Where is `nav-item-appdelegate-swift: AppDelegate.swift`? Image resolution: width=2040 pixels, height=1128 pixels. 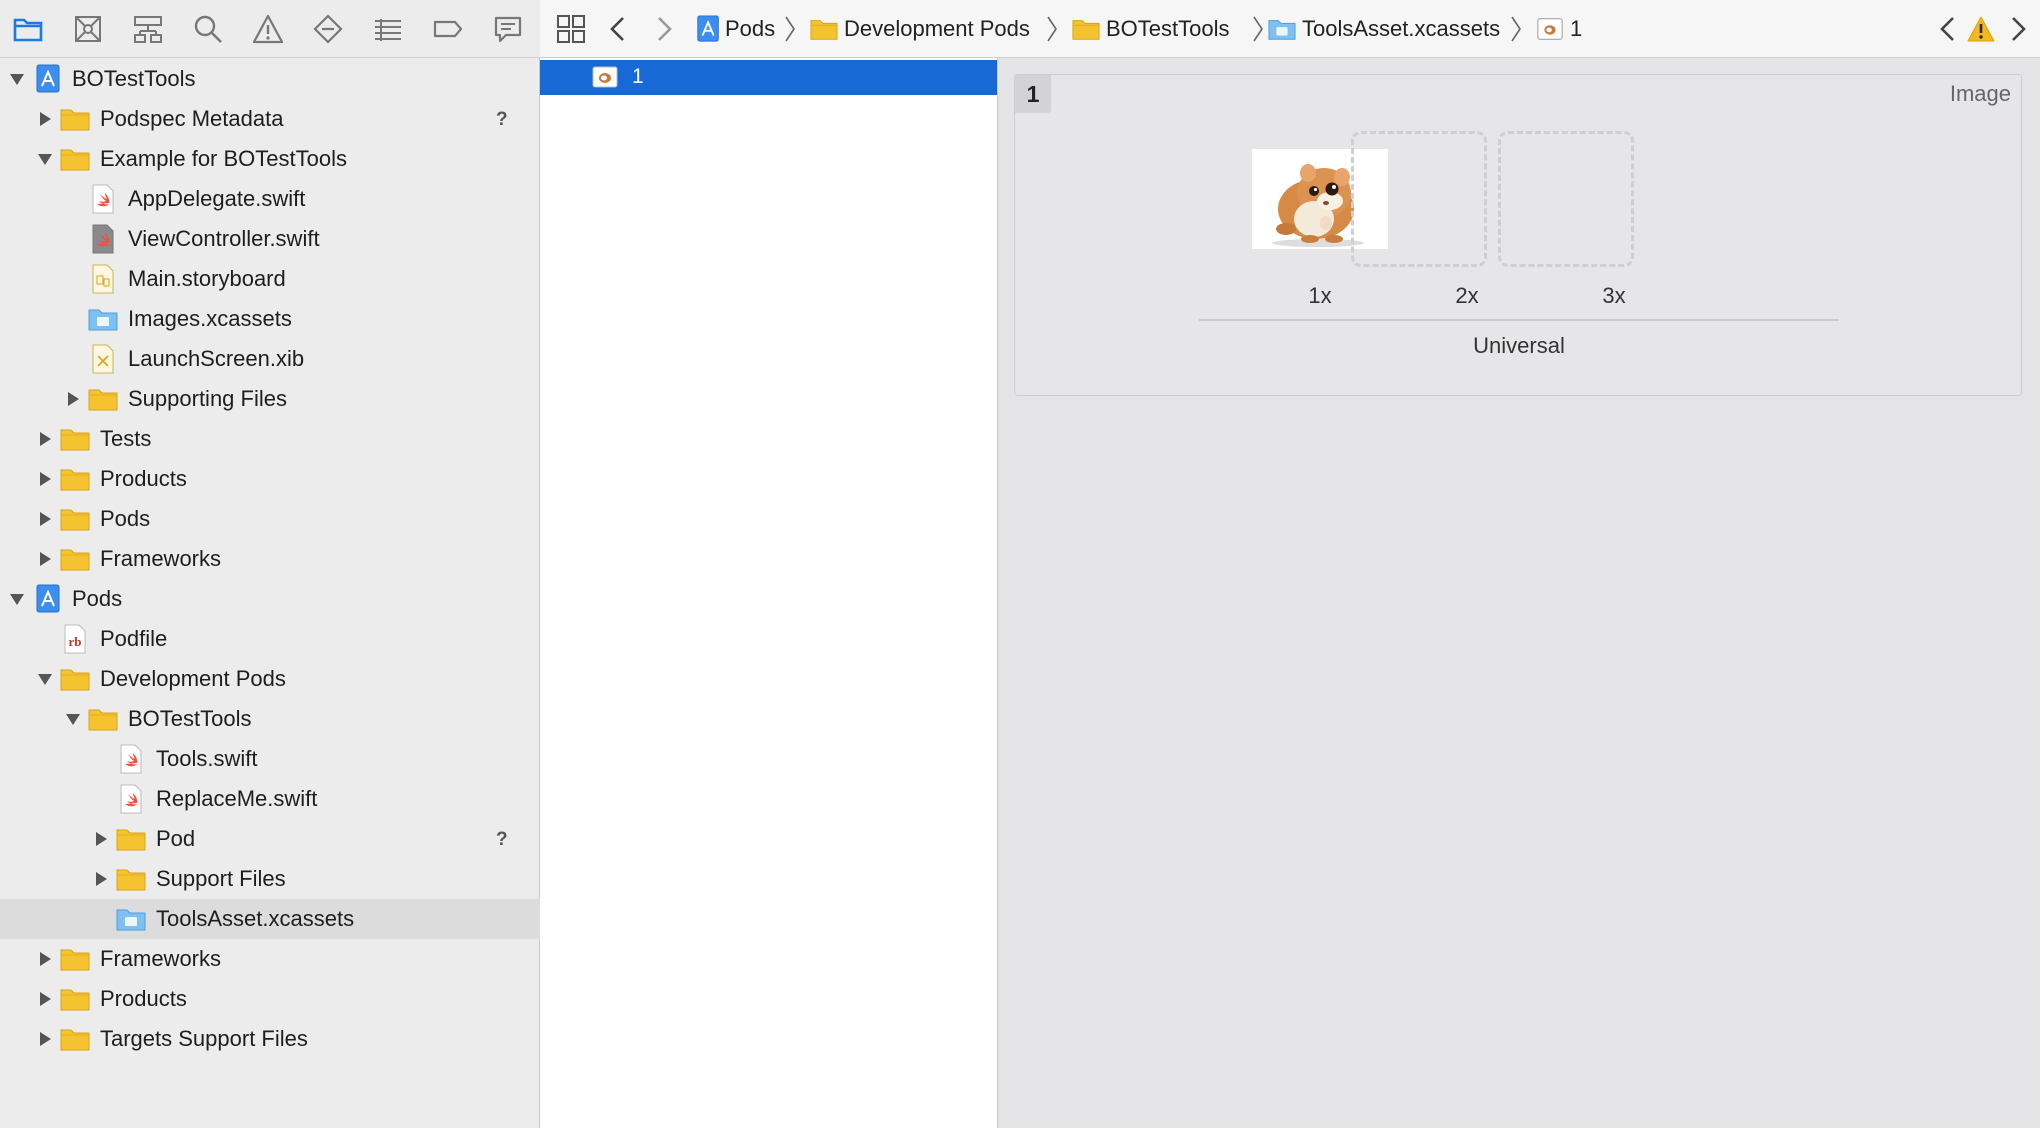
nav-item-appdelegate-swift: AppDelegate.swift is located at coordinates (270, 199).